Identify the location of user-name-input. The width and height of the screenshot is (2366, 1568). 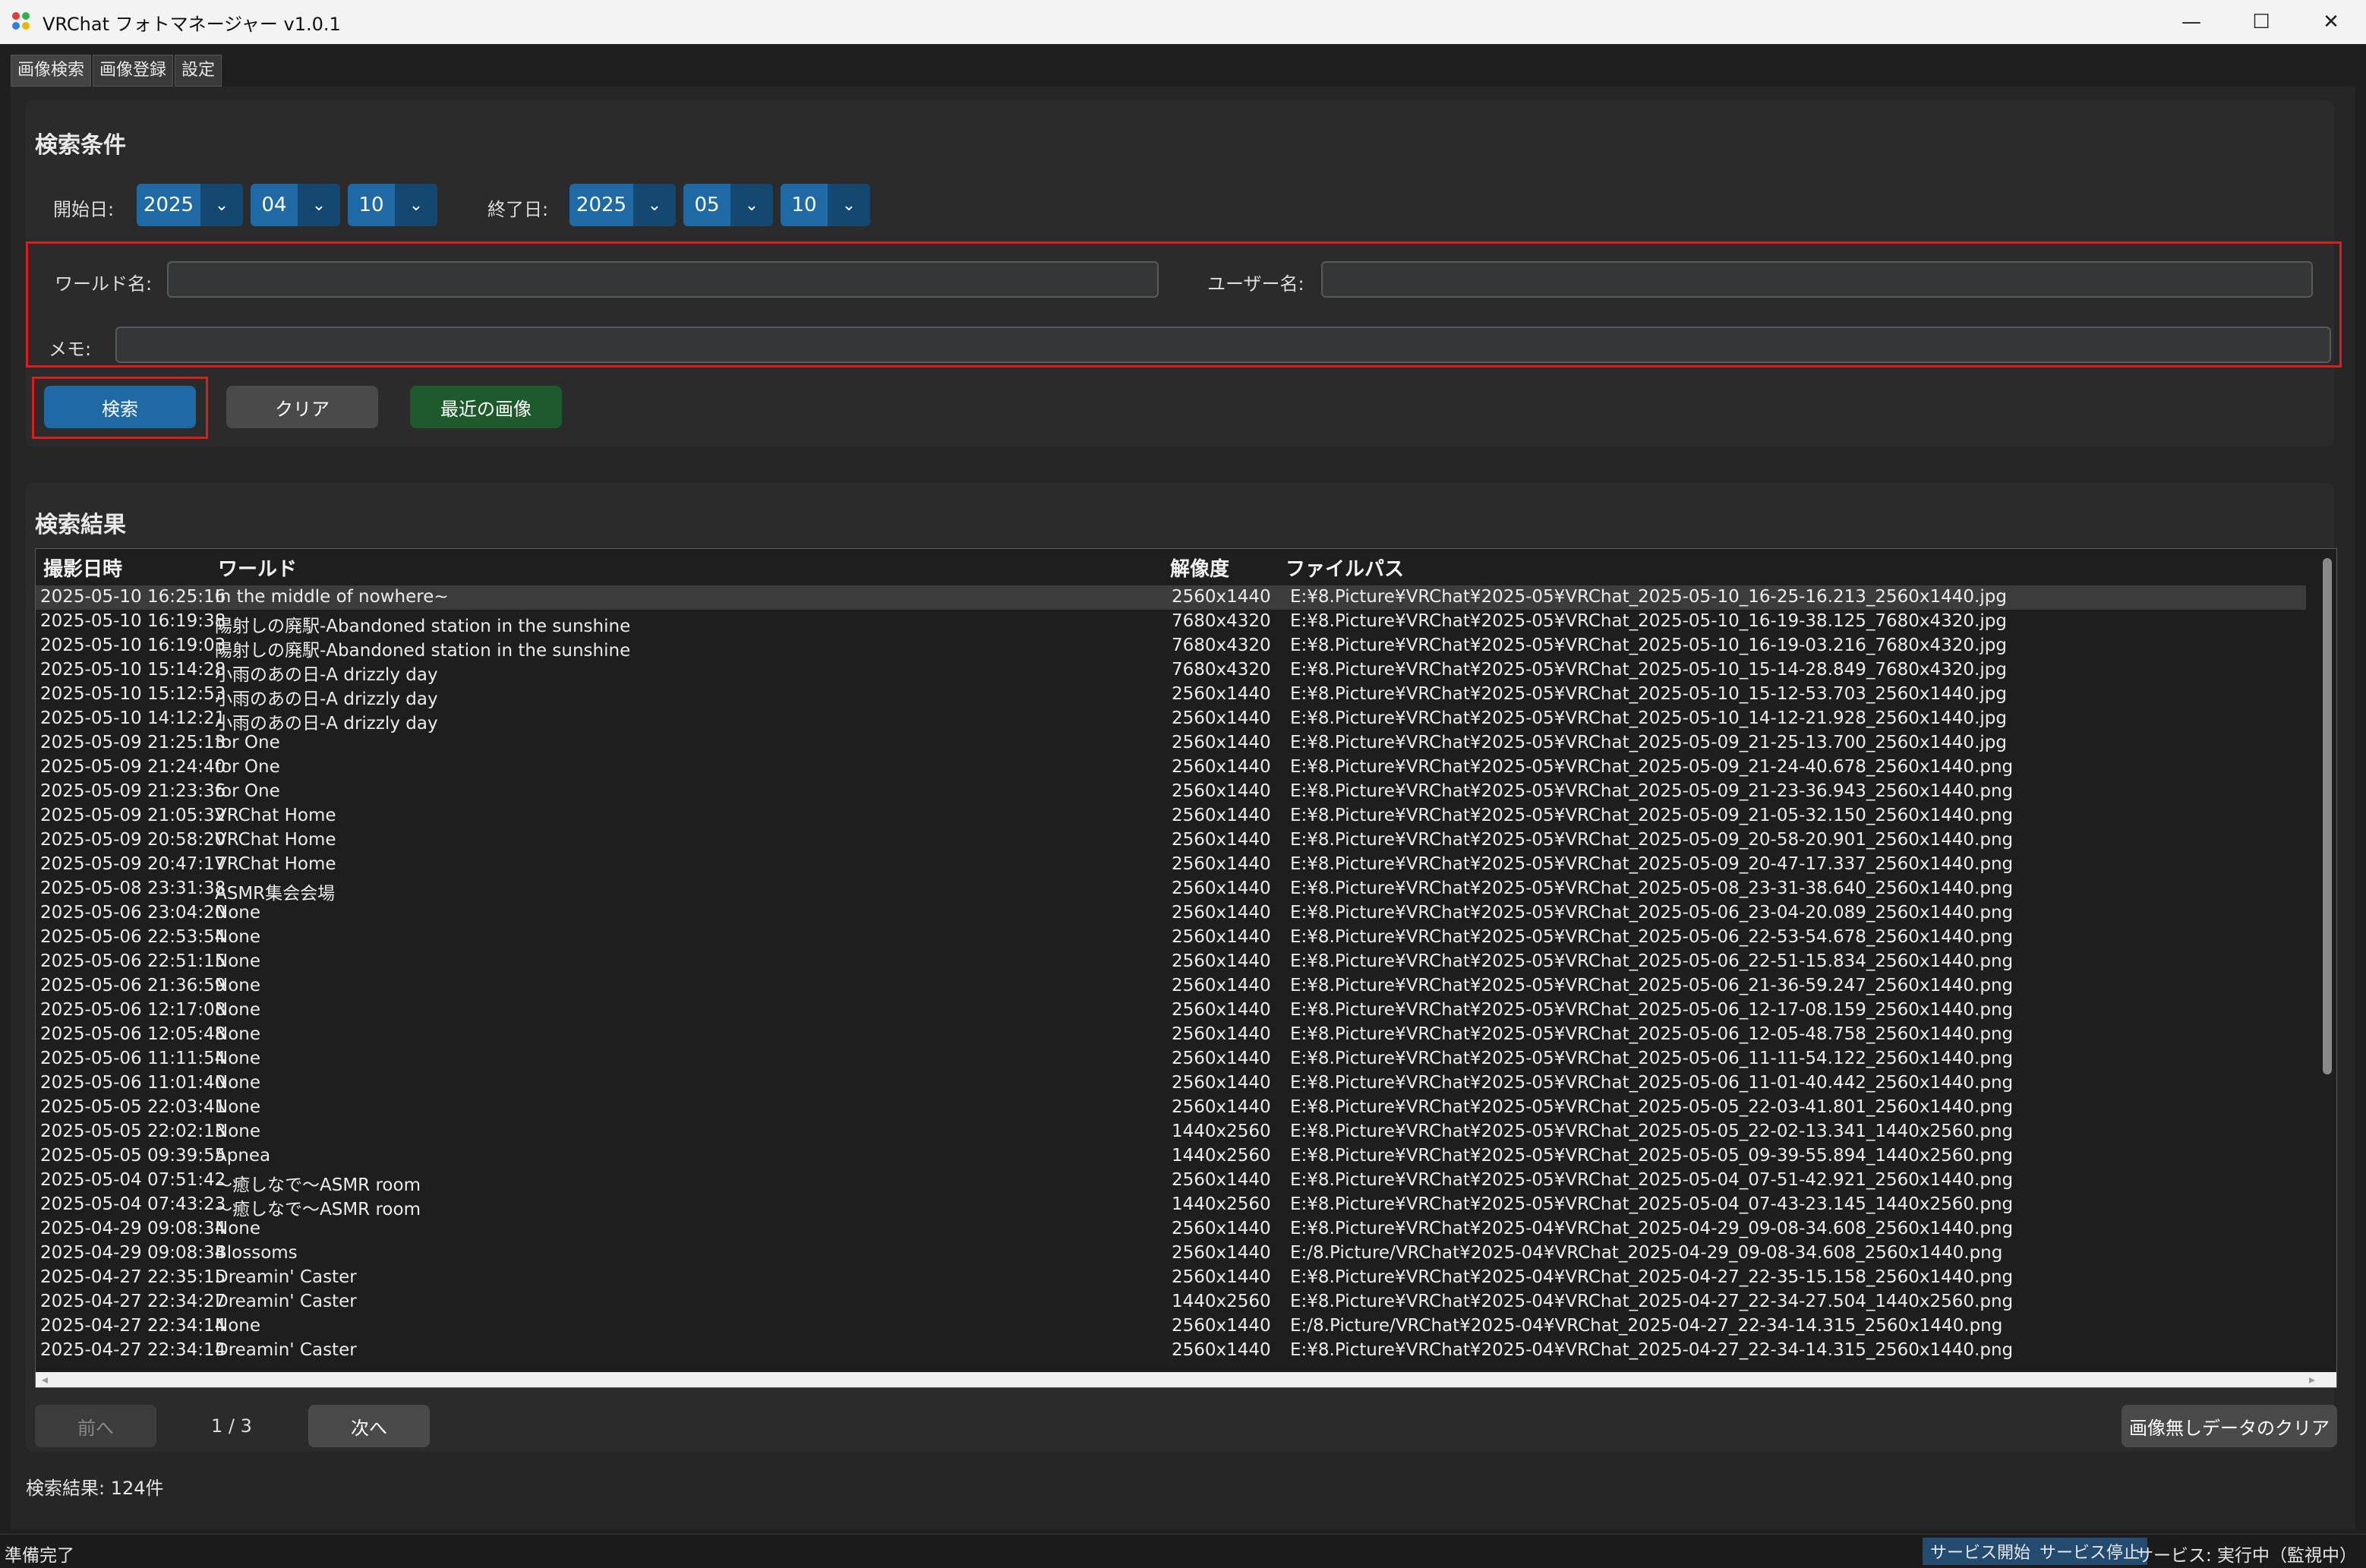
(1817, 280).